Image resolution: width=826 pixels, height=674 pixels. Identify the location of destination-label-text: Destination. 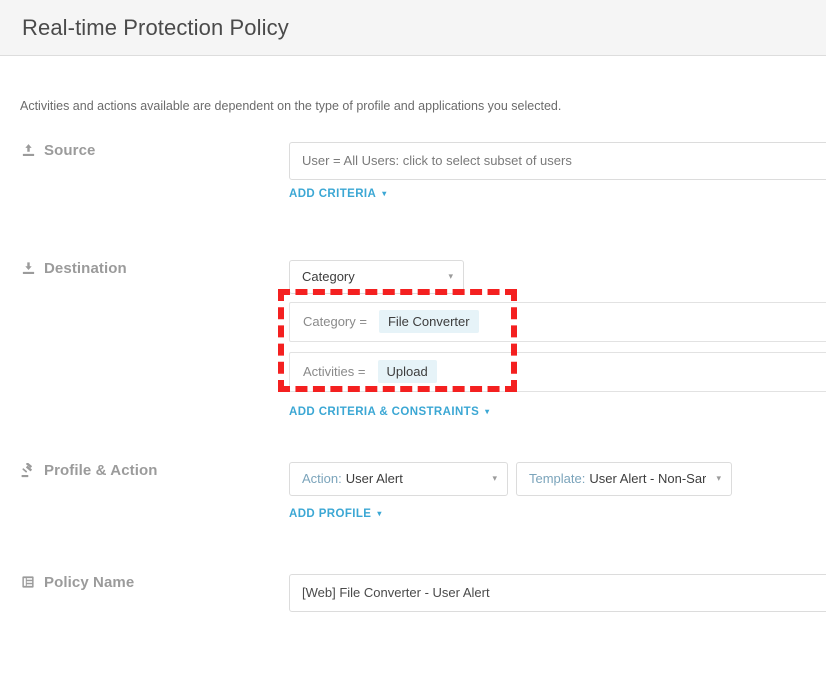
(85, 268).